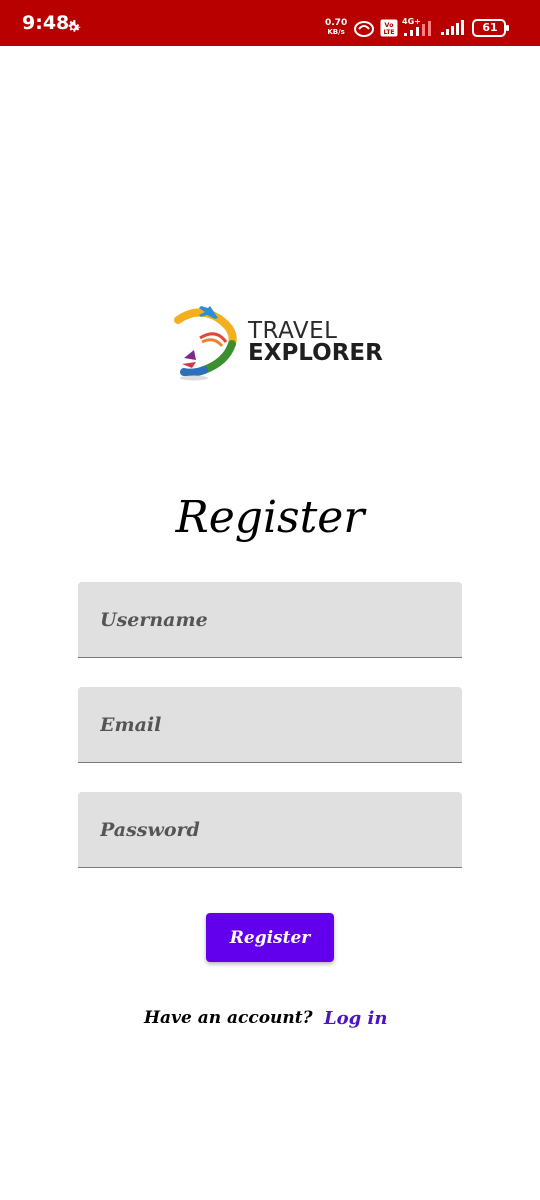 This screenshot has height=1200, width=540. What do you see at coordinates (364, 29) in the screenshot?
I see `sync-icon` at bounding box center [364, 29].